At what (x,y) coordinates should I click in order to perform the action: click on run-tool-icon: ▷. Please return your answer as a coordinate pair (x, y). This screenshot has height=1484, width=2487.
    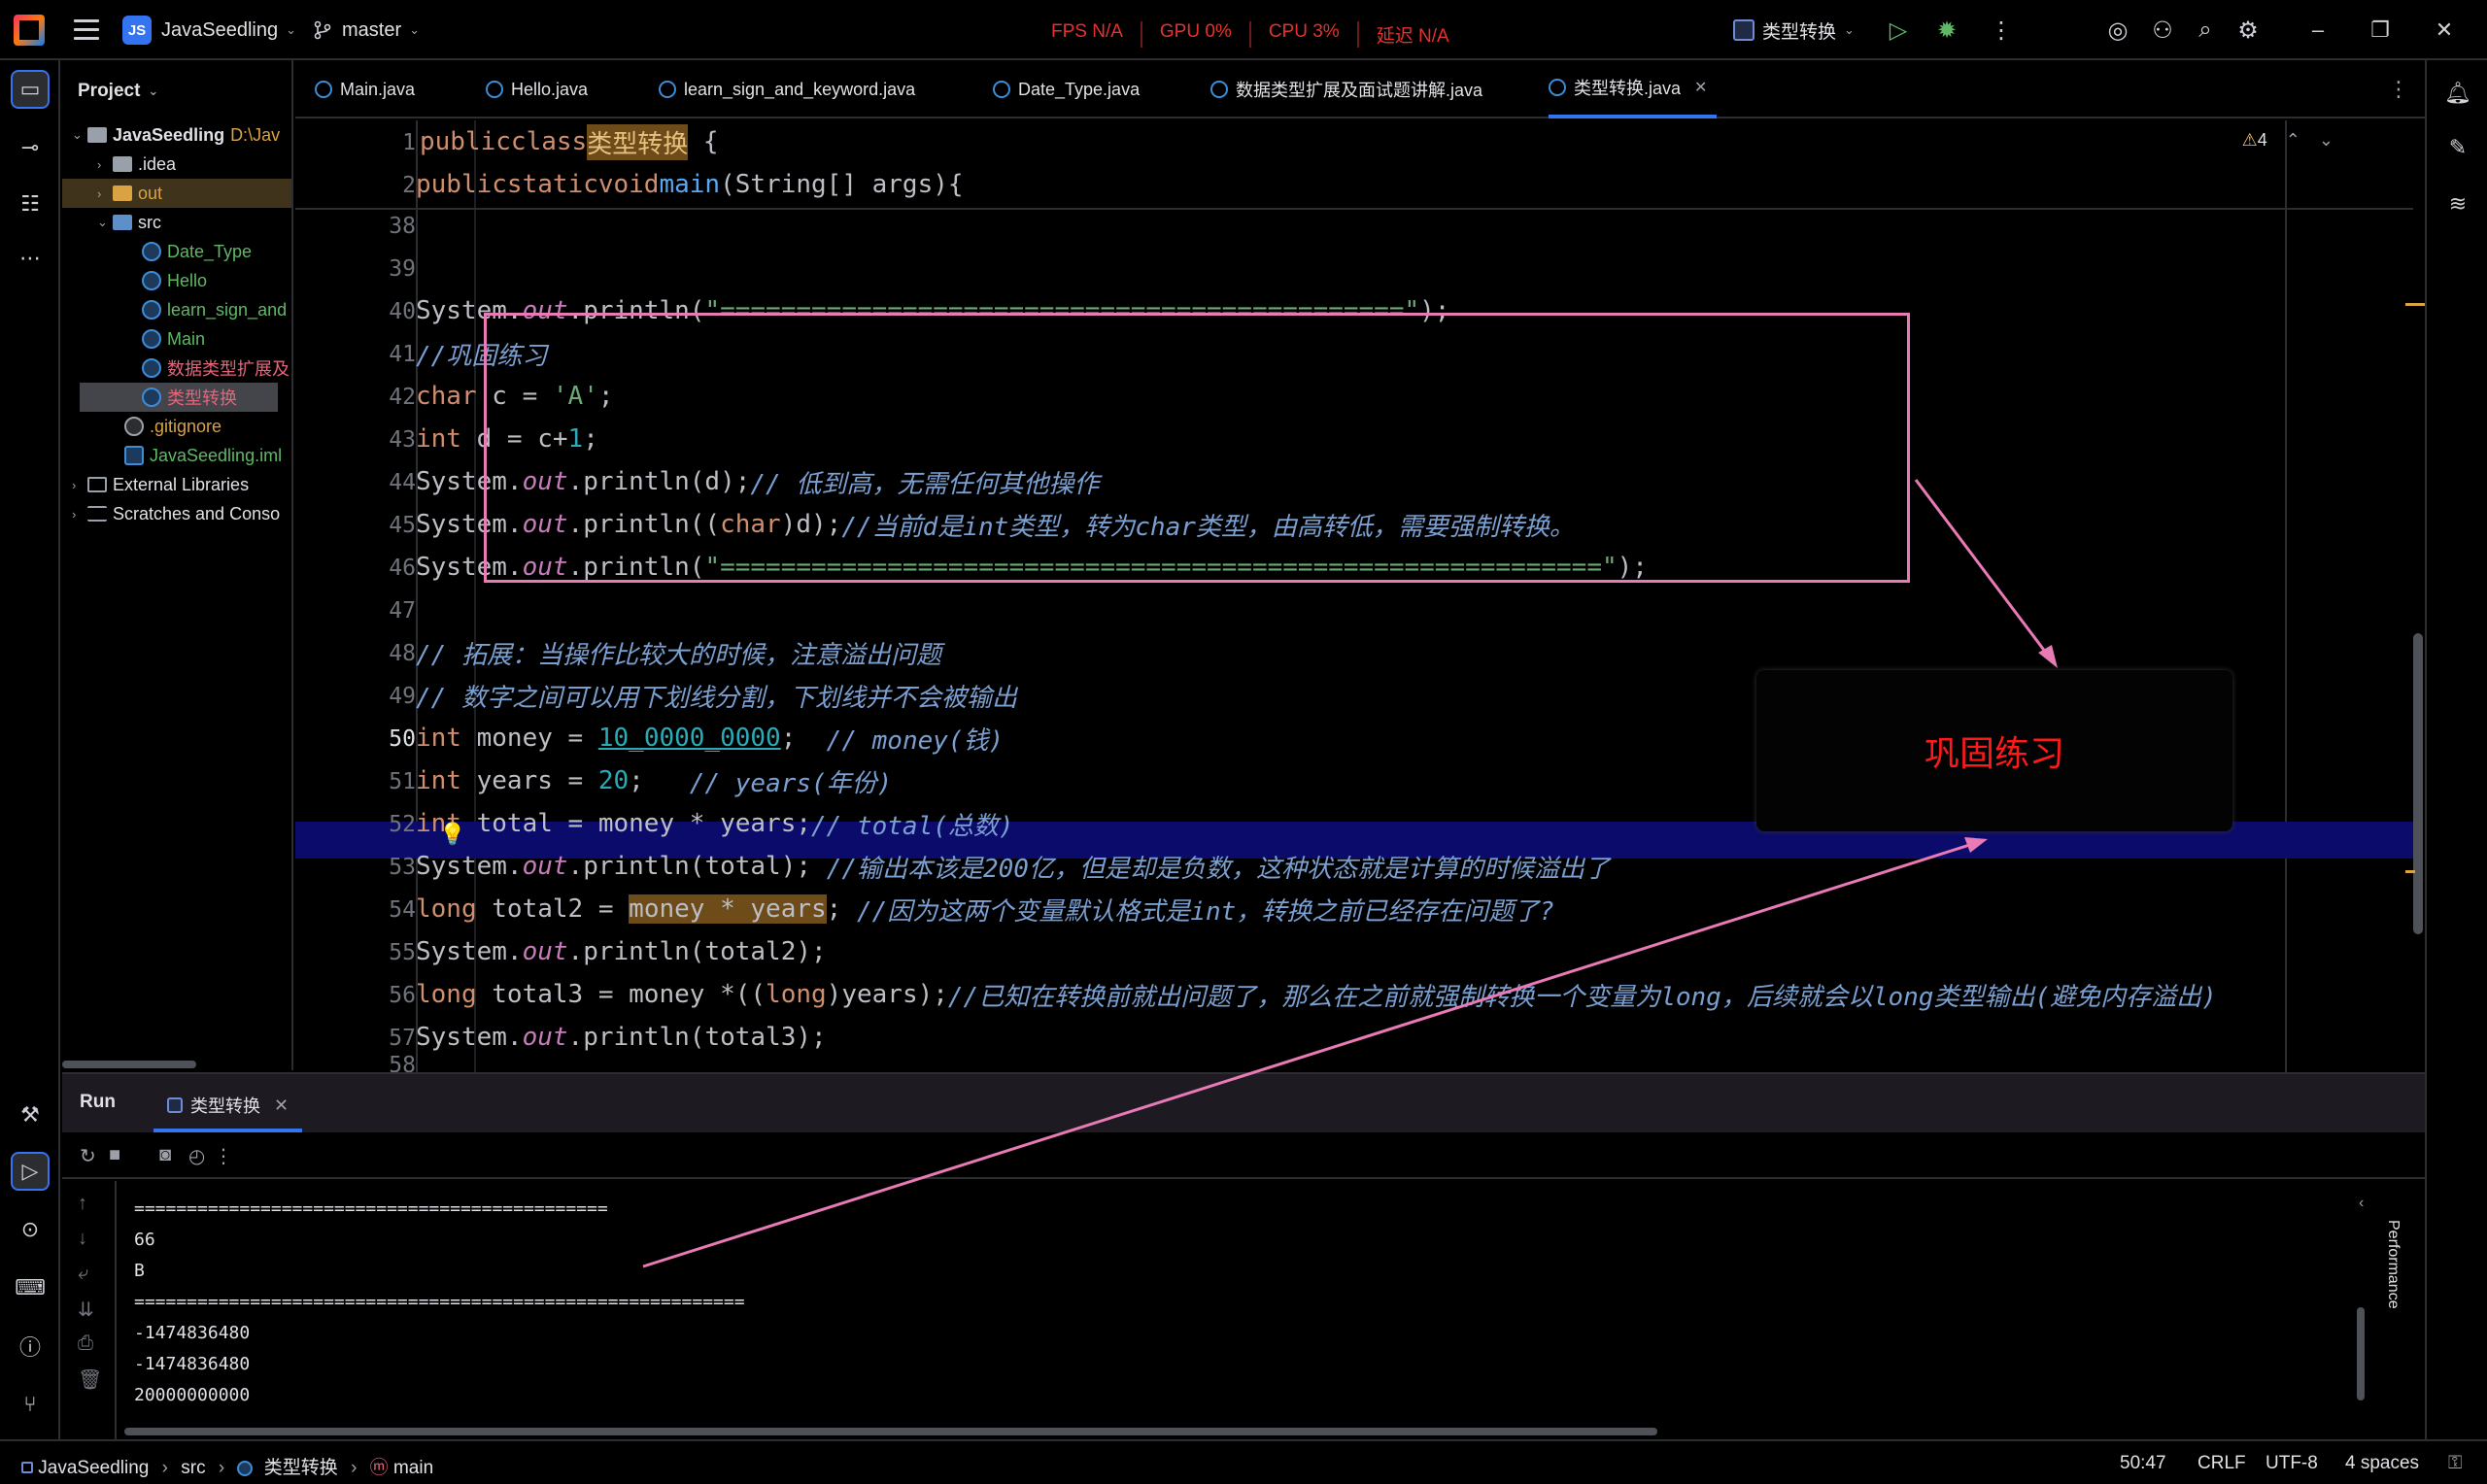
    Looking at the image, I should click on (30, 1171).